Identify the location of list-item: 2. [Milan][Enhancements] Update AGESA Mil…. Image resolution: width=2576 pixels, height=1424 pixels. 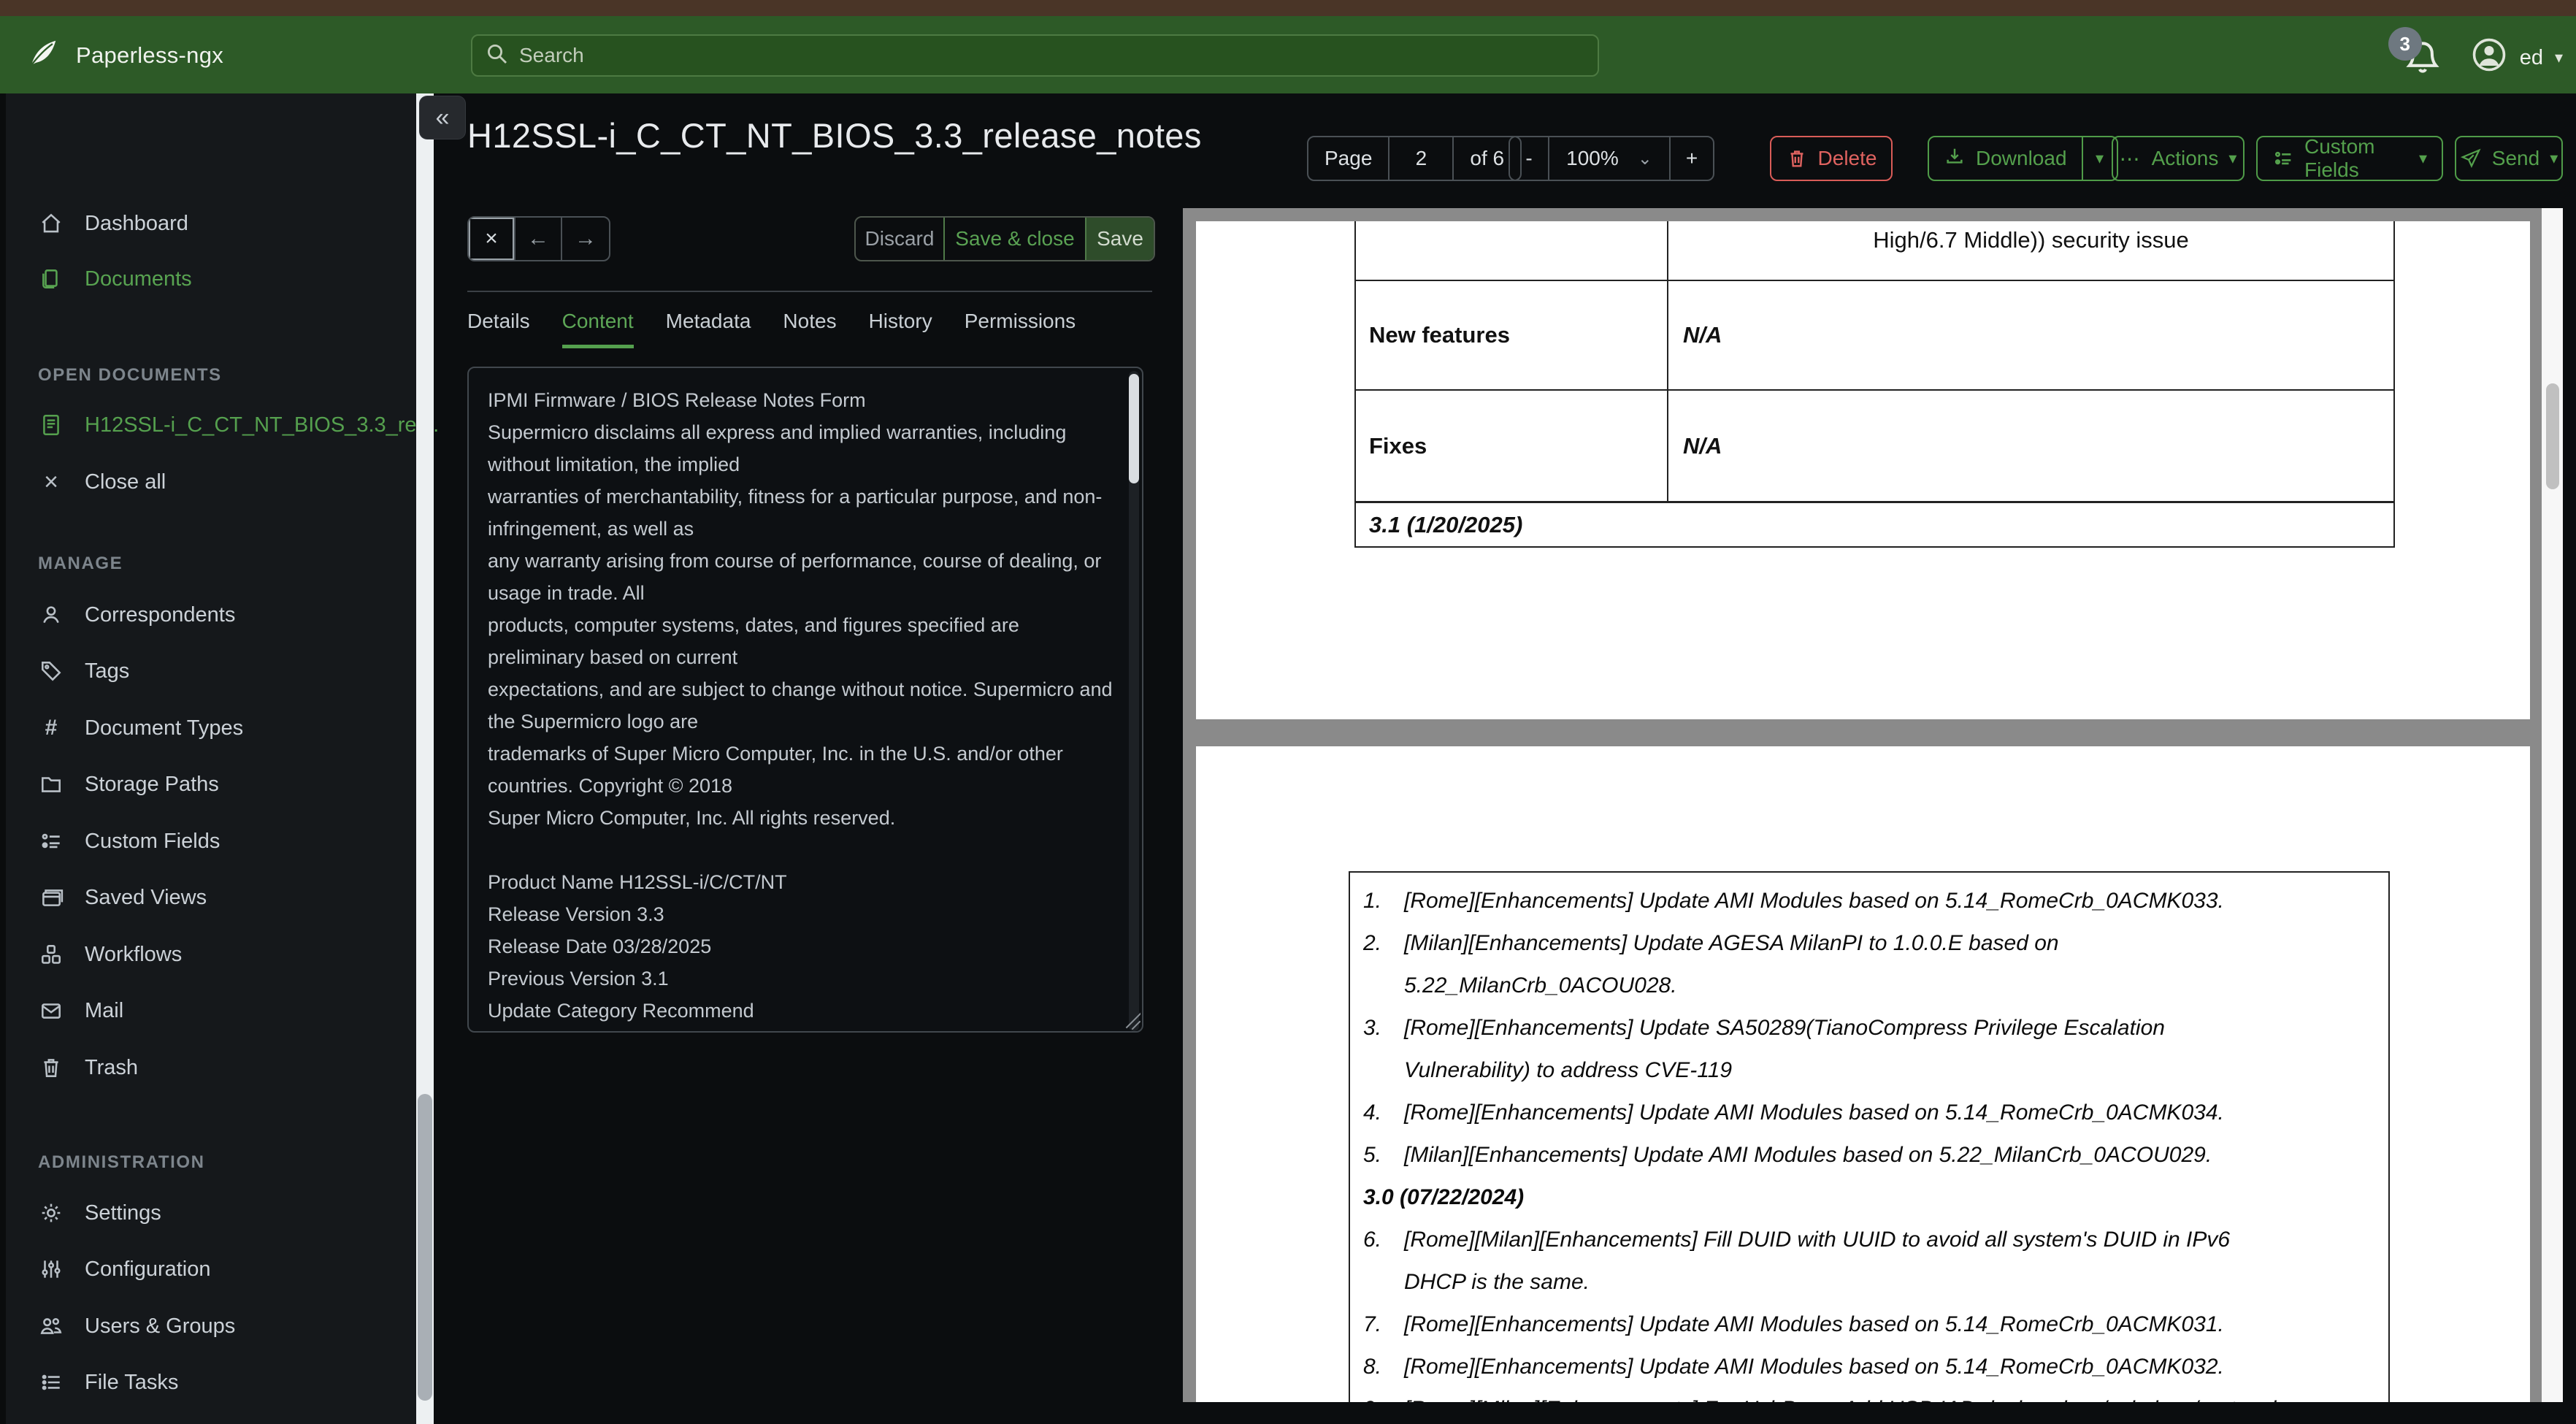
(1711, 943).